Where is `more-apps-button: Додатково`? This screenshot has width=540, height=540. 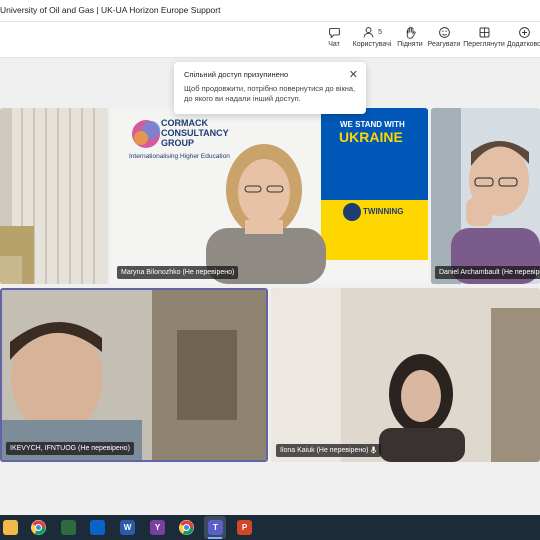 more-apps-button: Додатково is located at coordinates (522, 40).